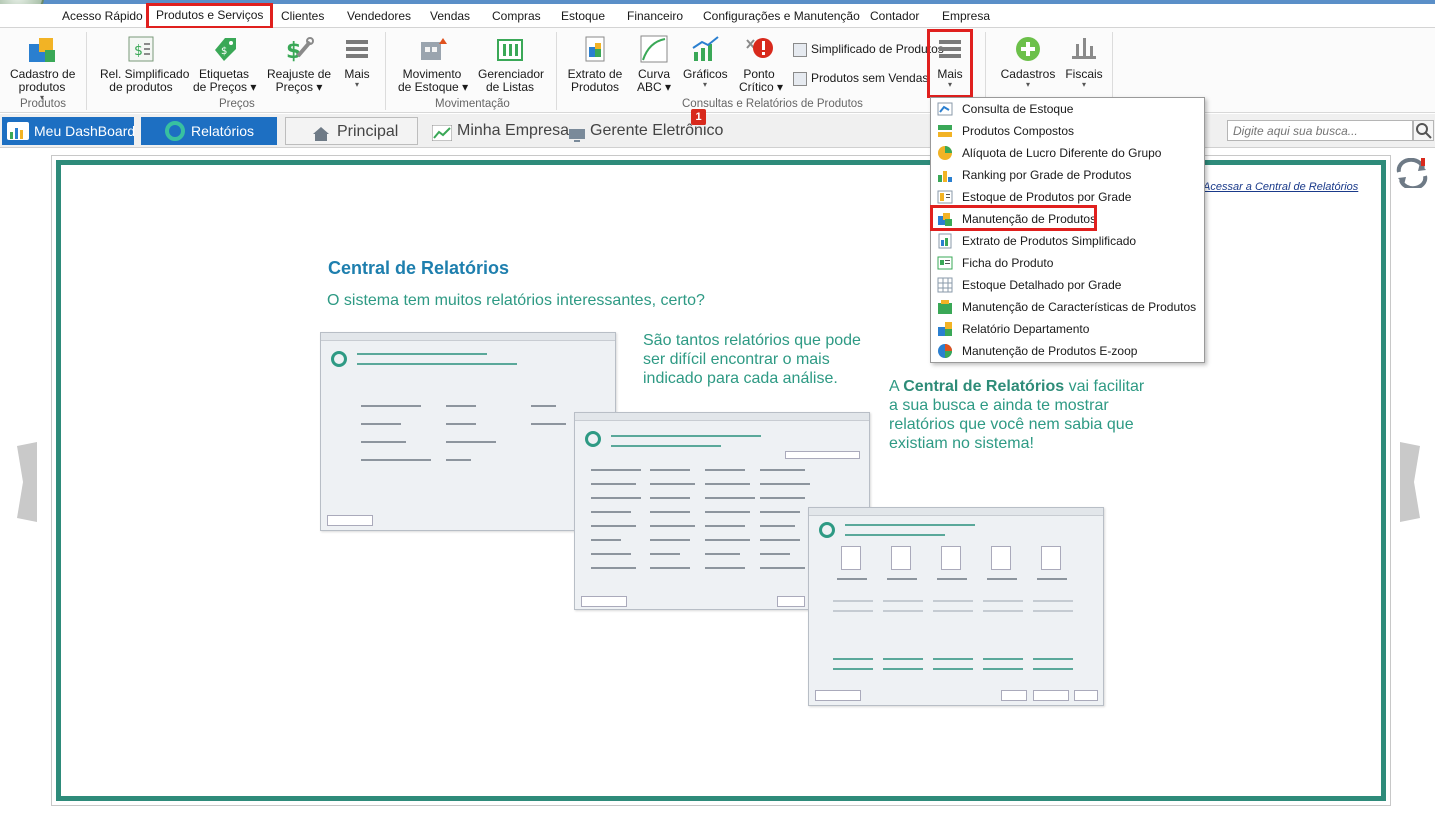  Describe the element at coordinates (302, 16) in the screenshot. I see `menu-clientes: Clientes` at that location.